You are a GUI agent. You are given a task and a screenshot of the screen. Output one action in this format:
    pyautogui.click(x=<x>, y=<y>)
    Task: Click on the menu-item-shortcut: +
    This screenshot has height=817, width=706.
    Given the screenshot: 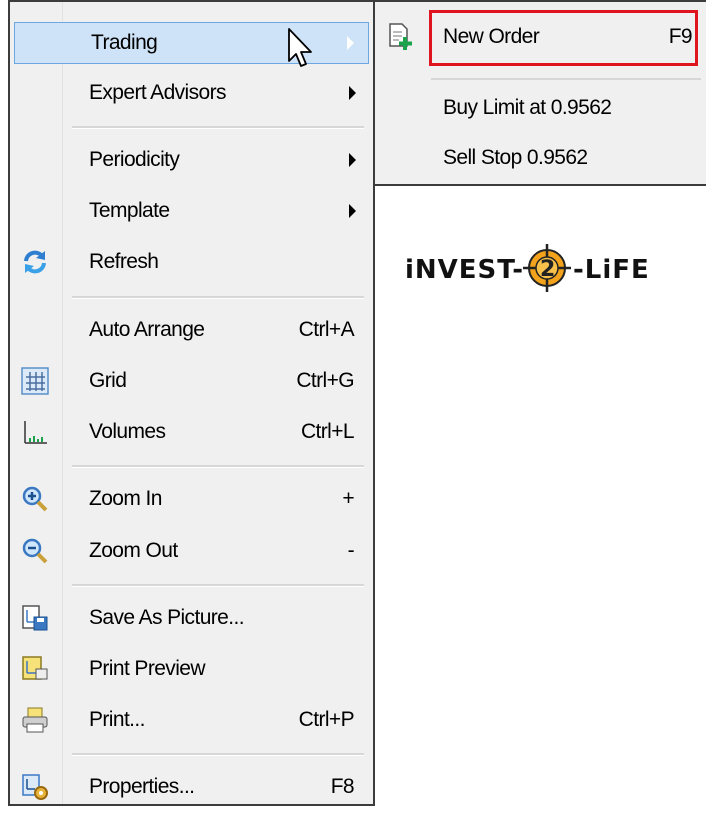 What is the action you would take?
    pyautogui.click(x=348, y=498)
    